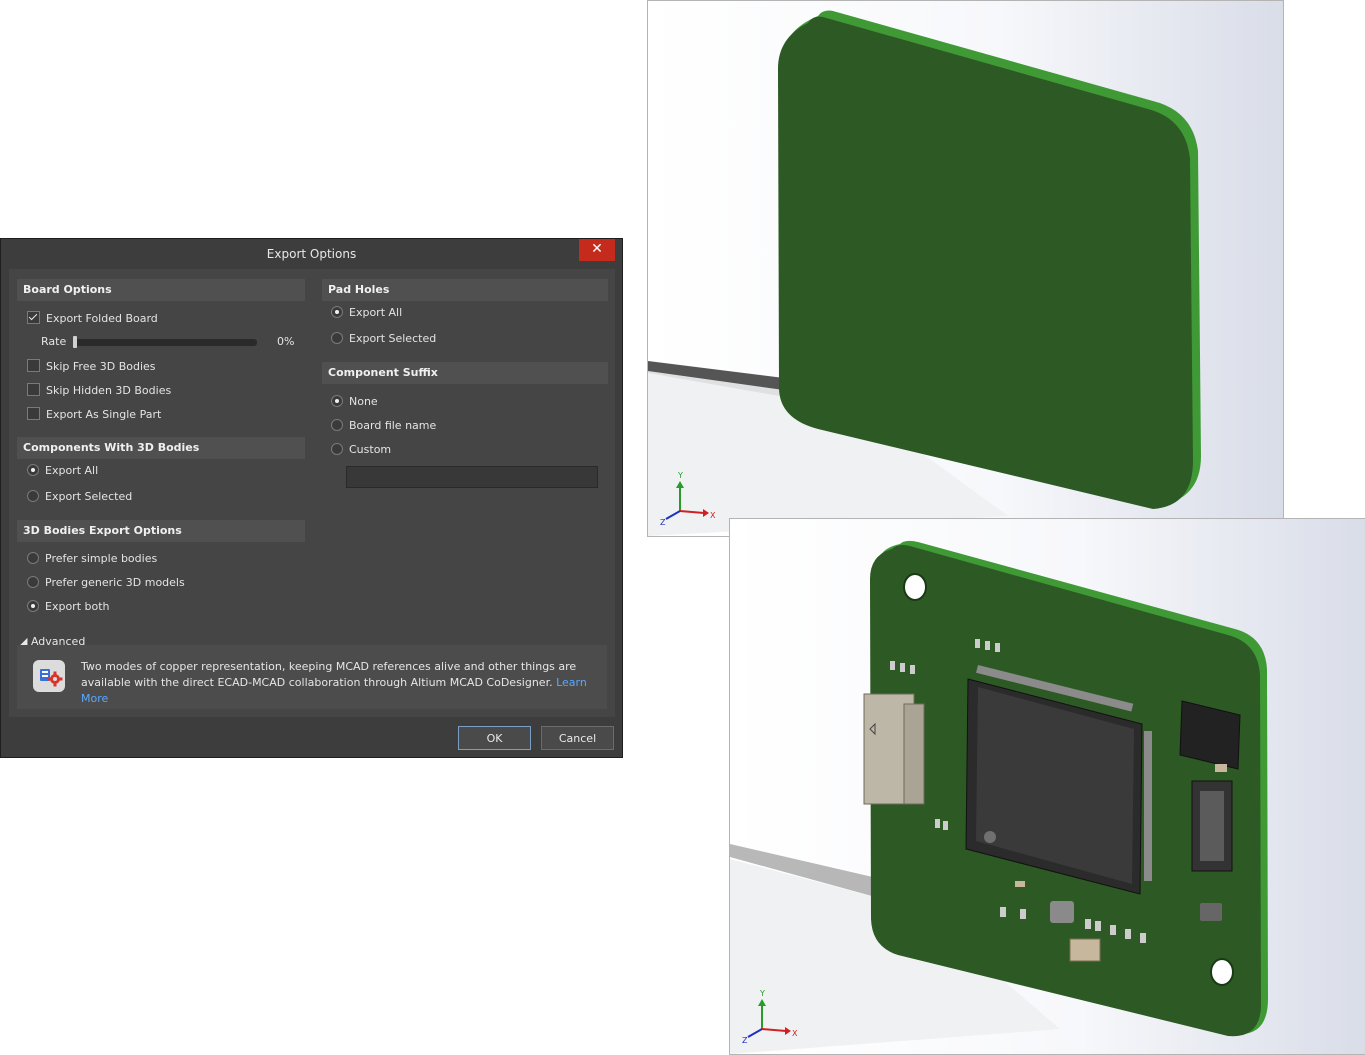 This screenshot has width=1365, height=1055. Describe the element at coordinates (49, 676) in the screenshot. I see `codesigner-icon` at that location.